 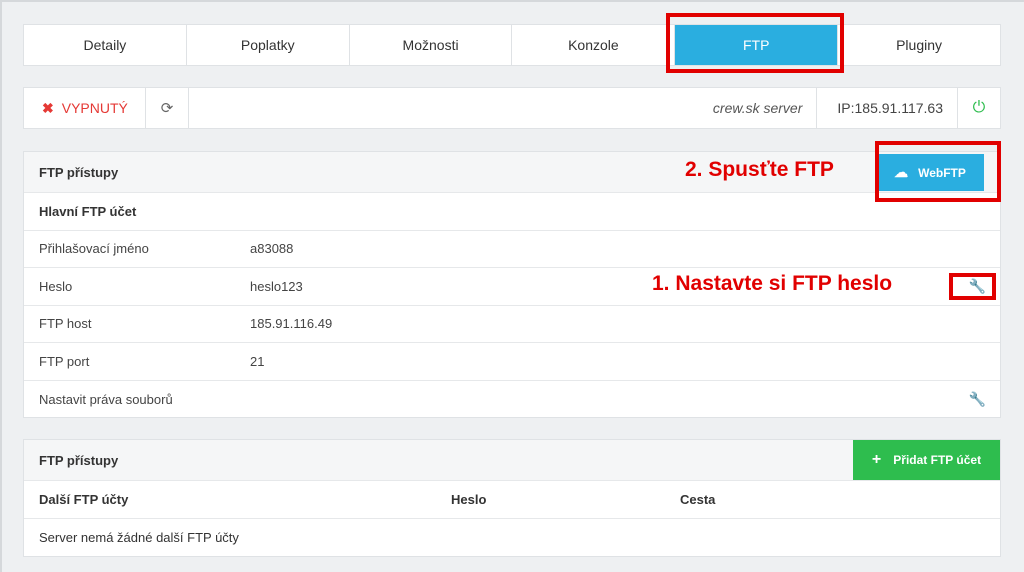 I want to click on empty-state: Server nemá žádné další FTP účty, so click(x=139, y=537).